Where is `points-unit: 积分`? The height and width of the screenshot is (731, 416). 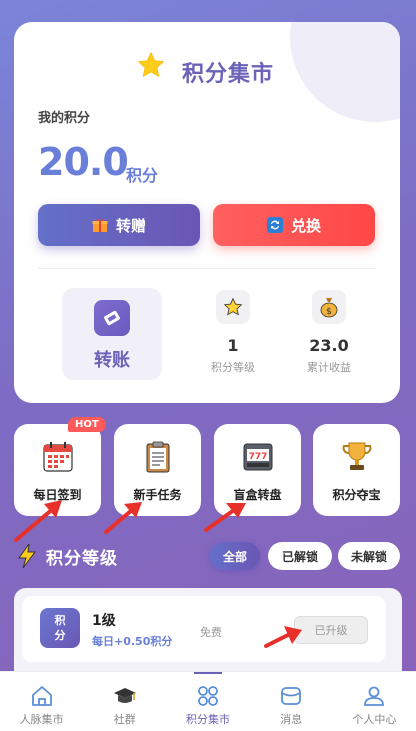
points-unit: 积分 is located at coordinates (142, 175).